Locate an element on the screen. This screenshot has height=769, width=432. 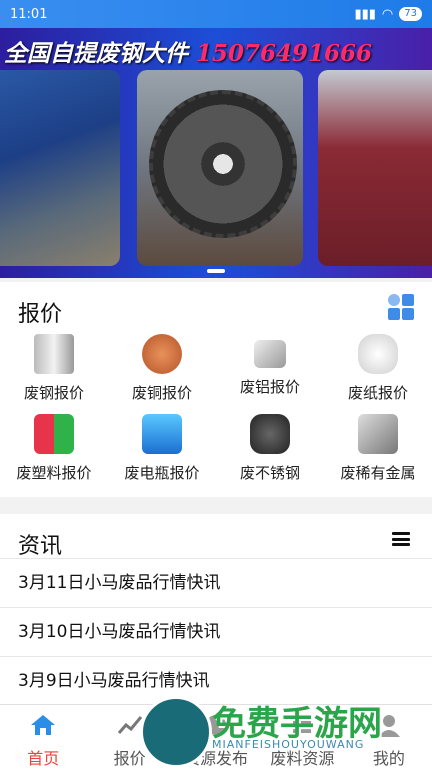
nav-mine: 我的 is located at coordinates (389, 737).